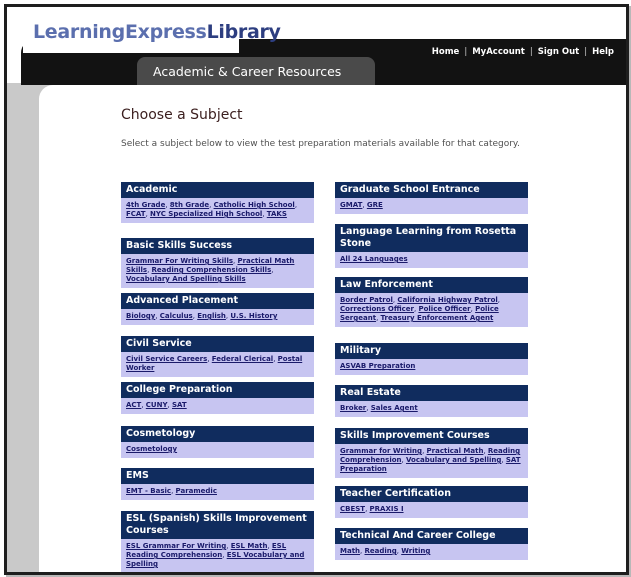  I want to click on subject-link-cbest: CBEST, so click(352, 509).